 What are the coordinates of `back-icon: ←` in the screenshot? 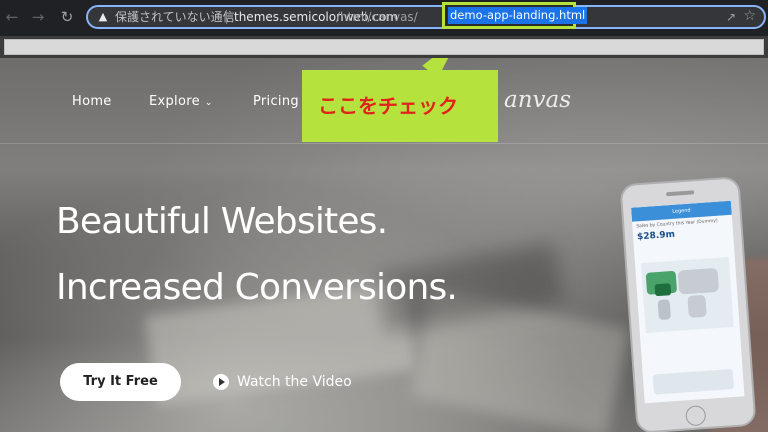 It's located at (12, 17).